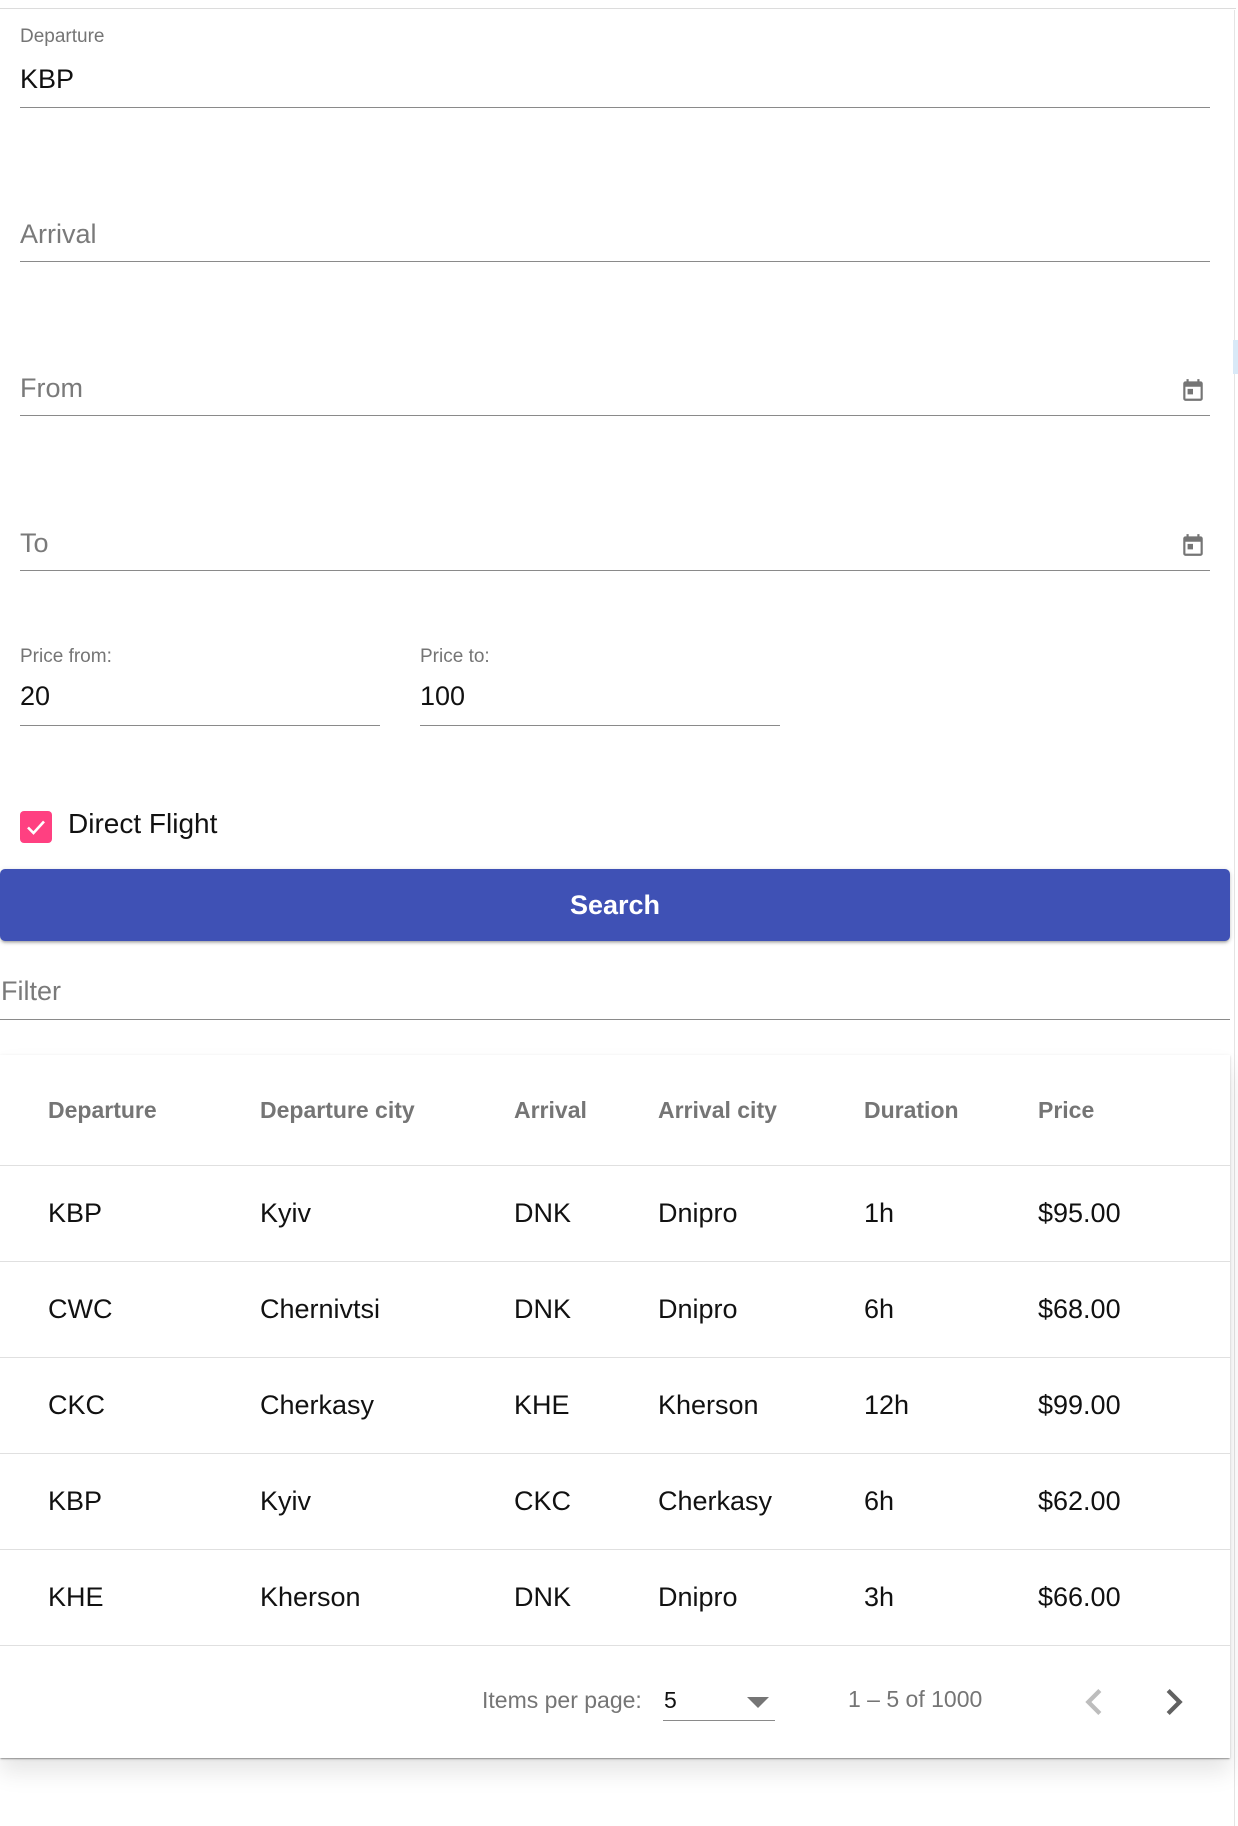 This screenshot has height=1826, width=1238. What do you see at coordinates (47, 79) in the screenshot?
I see `departure-value: KBP` at bounding box center [47, 79].